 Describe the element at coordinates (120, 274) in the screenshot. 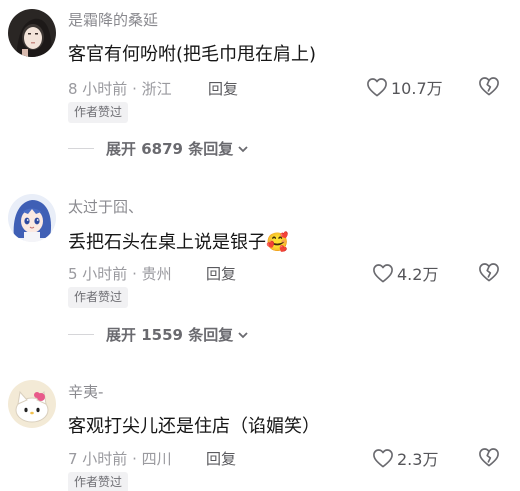

I see `comment-meta: 5 小时前 · 贵州` at that location.